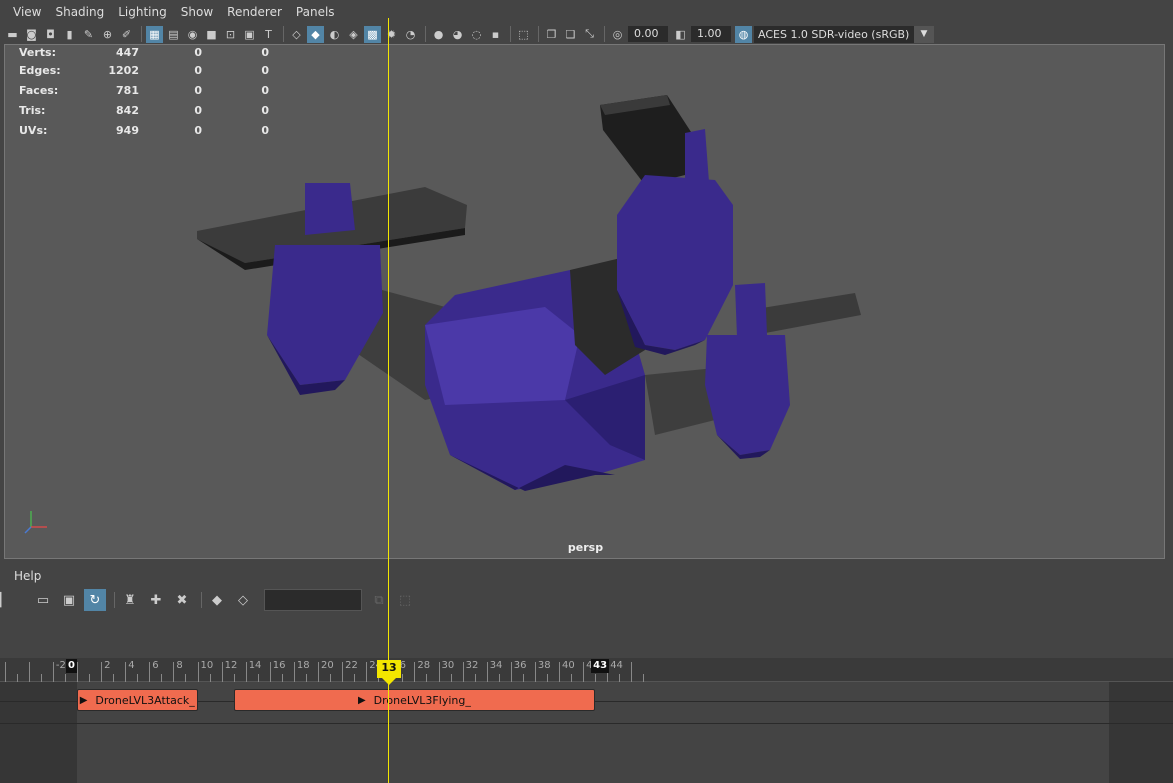 The height and width of the screenshot is (783, 1173). Describe the element at coordinates (126, 34) in the screenshot. I see `grease-pencil-icon: ✐` at that location.